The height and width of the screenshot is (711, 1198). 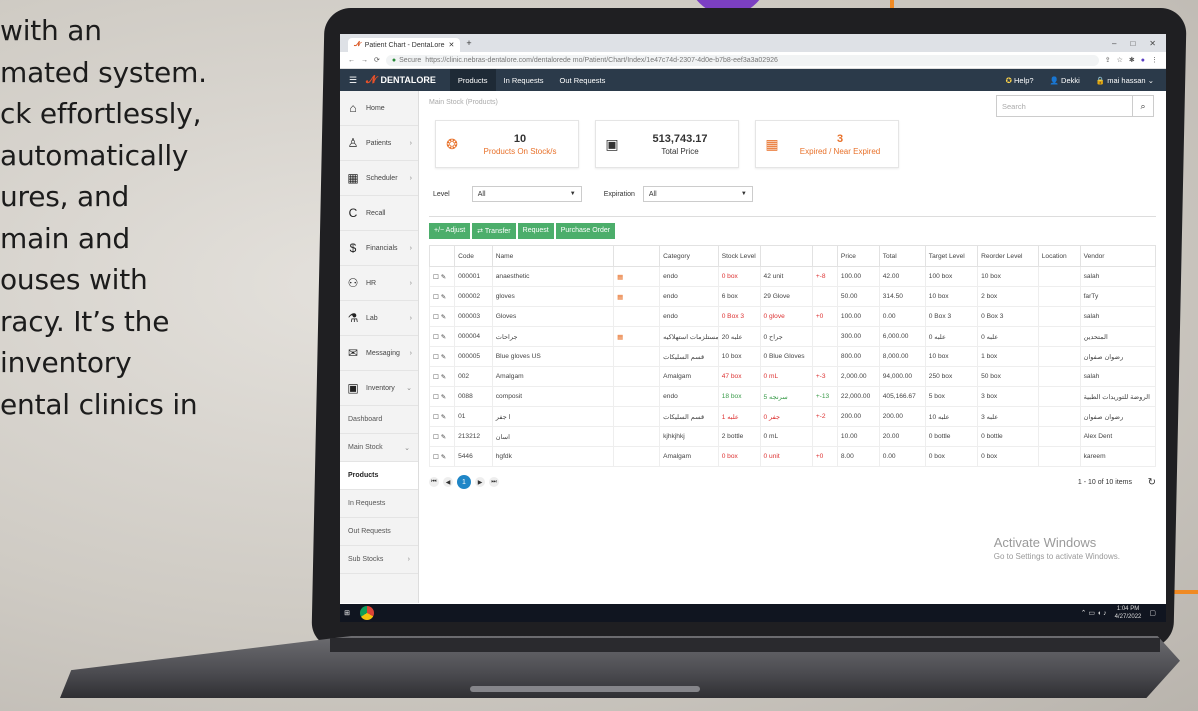 I want to click on column-header: Code, so click(x=473, y=256).